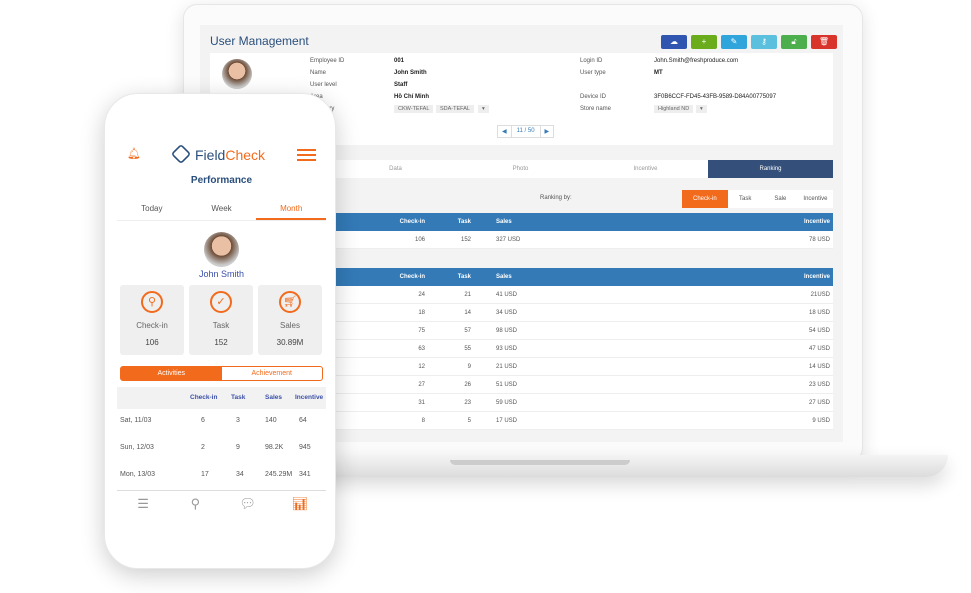 This screenshot has height=593, width=971. Describe the element at coordinates (540, 462) in the screenshot. I see `laptop-notch` at that location.